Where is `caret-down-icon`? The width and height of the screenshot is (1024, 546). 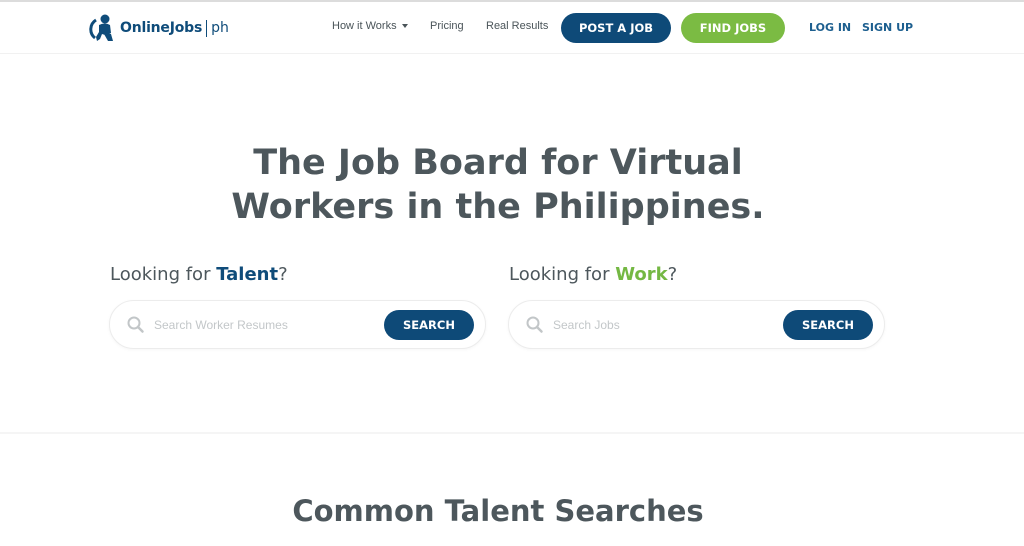
caret-down-icon is located at coordinates (404, 26).